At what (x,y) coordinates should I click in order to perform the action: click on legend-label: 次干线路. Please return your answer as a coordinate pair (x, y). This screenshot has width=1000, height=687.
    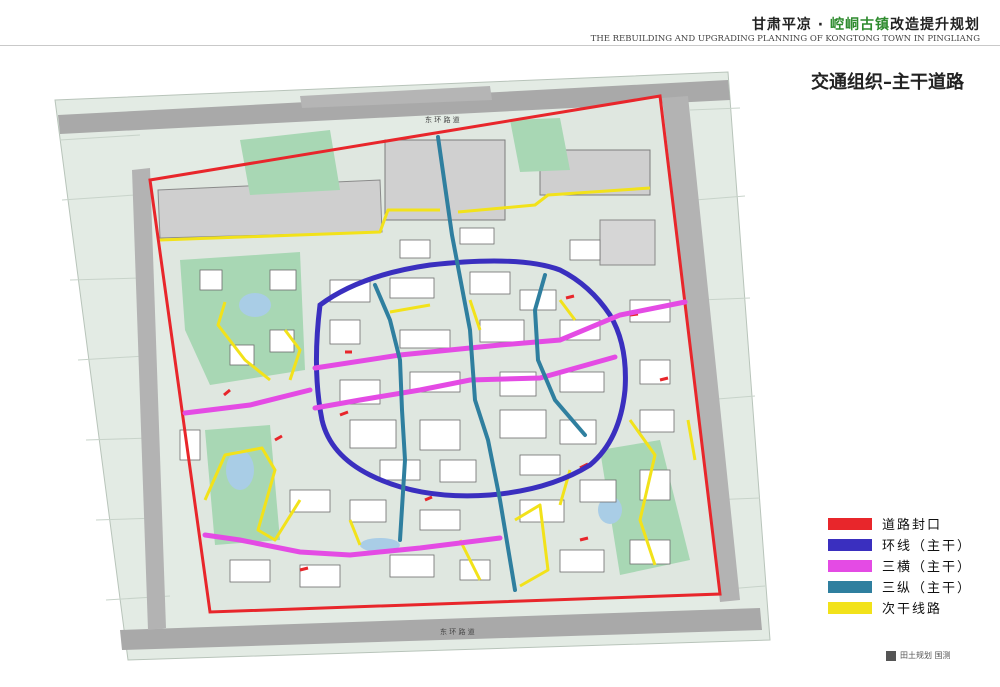
    Looking at the image, I should click on (912, 609).